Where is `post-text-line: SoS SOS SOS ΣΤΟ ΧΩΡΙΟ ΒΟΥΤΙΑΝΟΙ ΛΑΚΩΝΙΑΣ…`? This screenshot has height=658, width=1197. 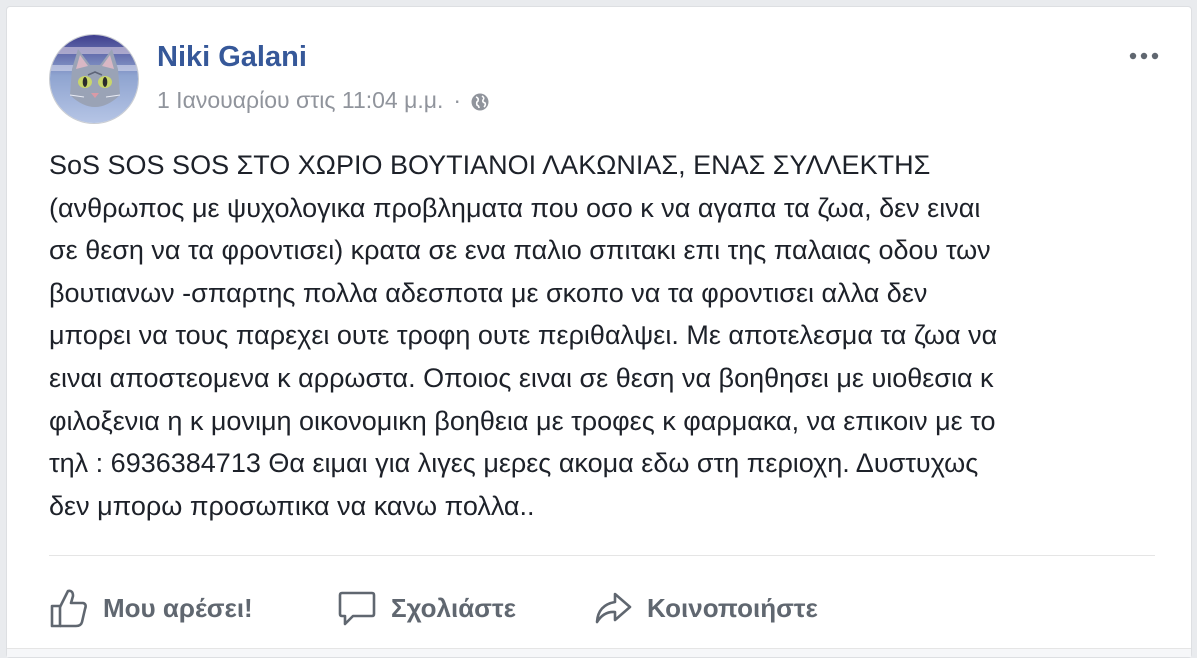 post-text-line: SoS SOS SOS ΣΤΟ ΧΩΡΙΟ ΒΟΥΤΙΑΝΟΙ ΛΑΚΩΝΙΑΣ… is located at coordinates (490, 165).